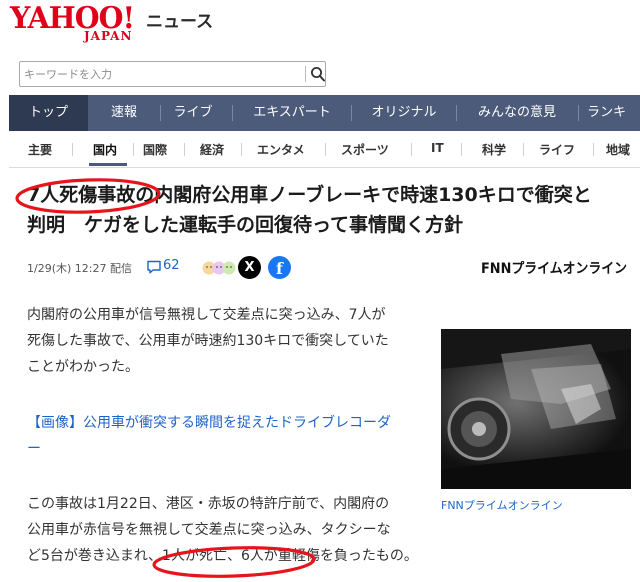  I want to click on image-gallery-link: 【画像】公用車が衝突する瞬間を捉えたドライブレコーダ ー, so click(229, 436).